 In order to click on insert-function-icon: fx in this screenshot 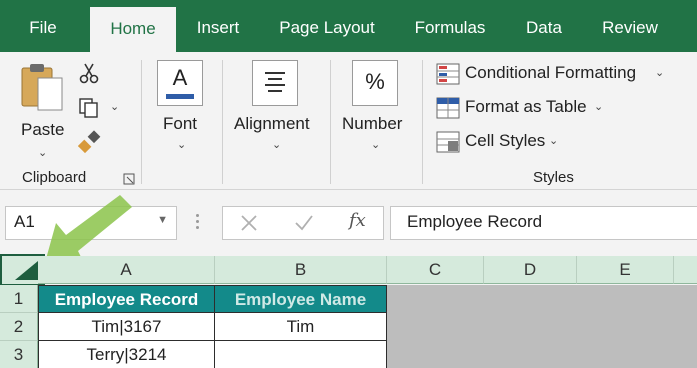, I will do `click(357, 220)`.